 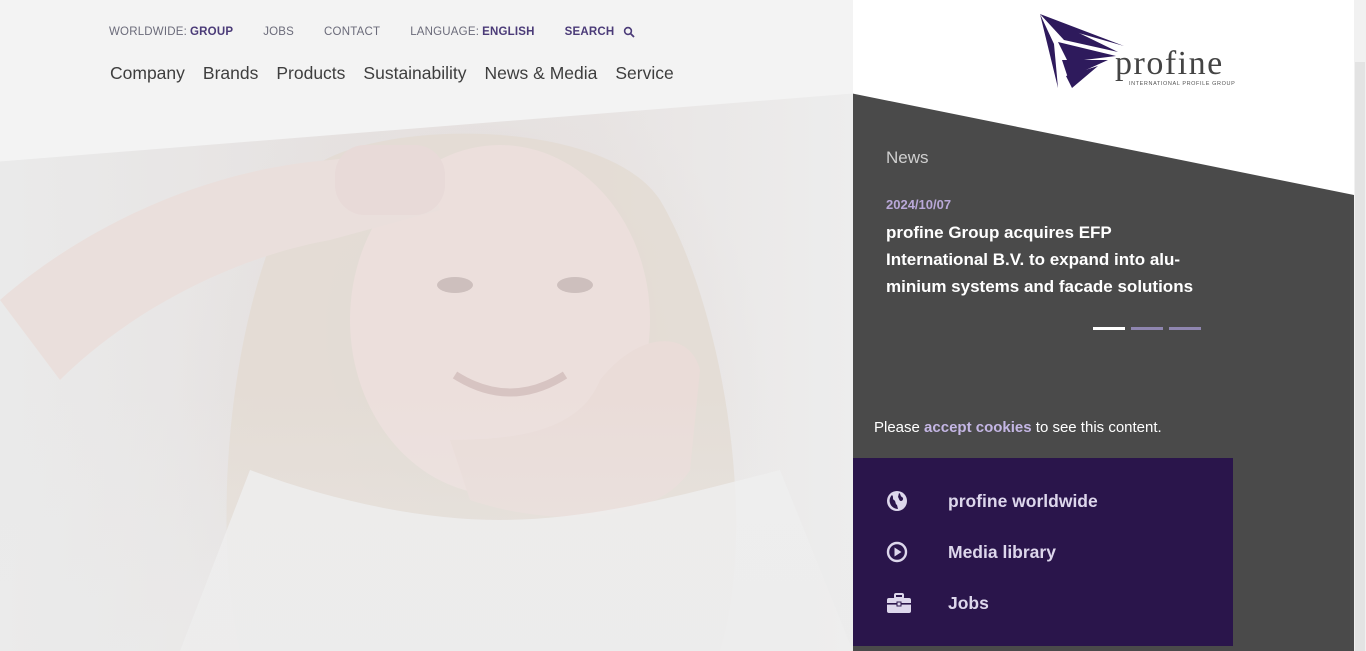 I want to click on jobs-link: JOBS, so click(x=278, y=32).